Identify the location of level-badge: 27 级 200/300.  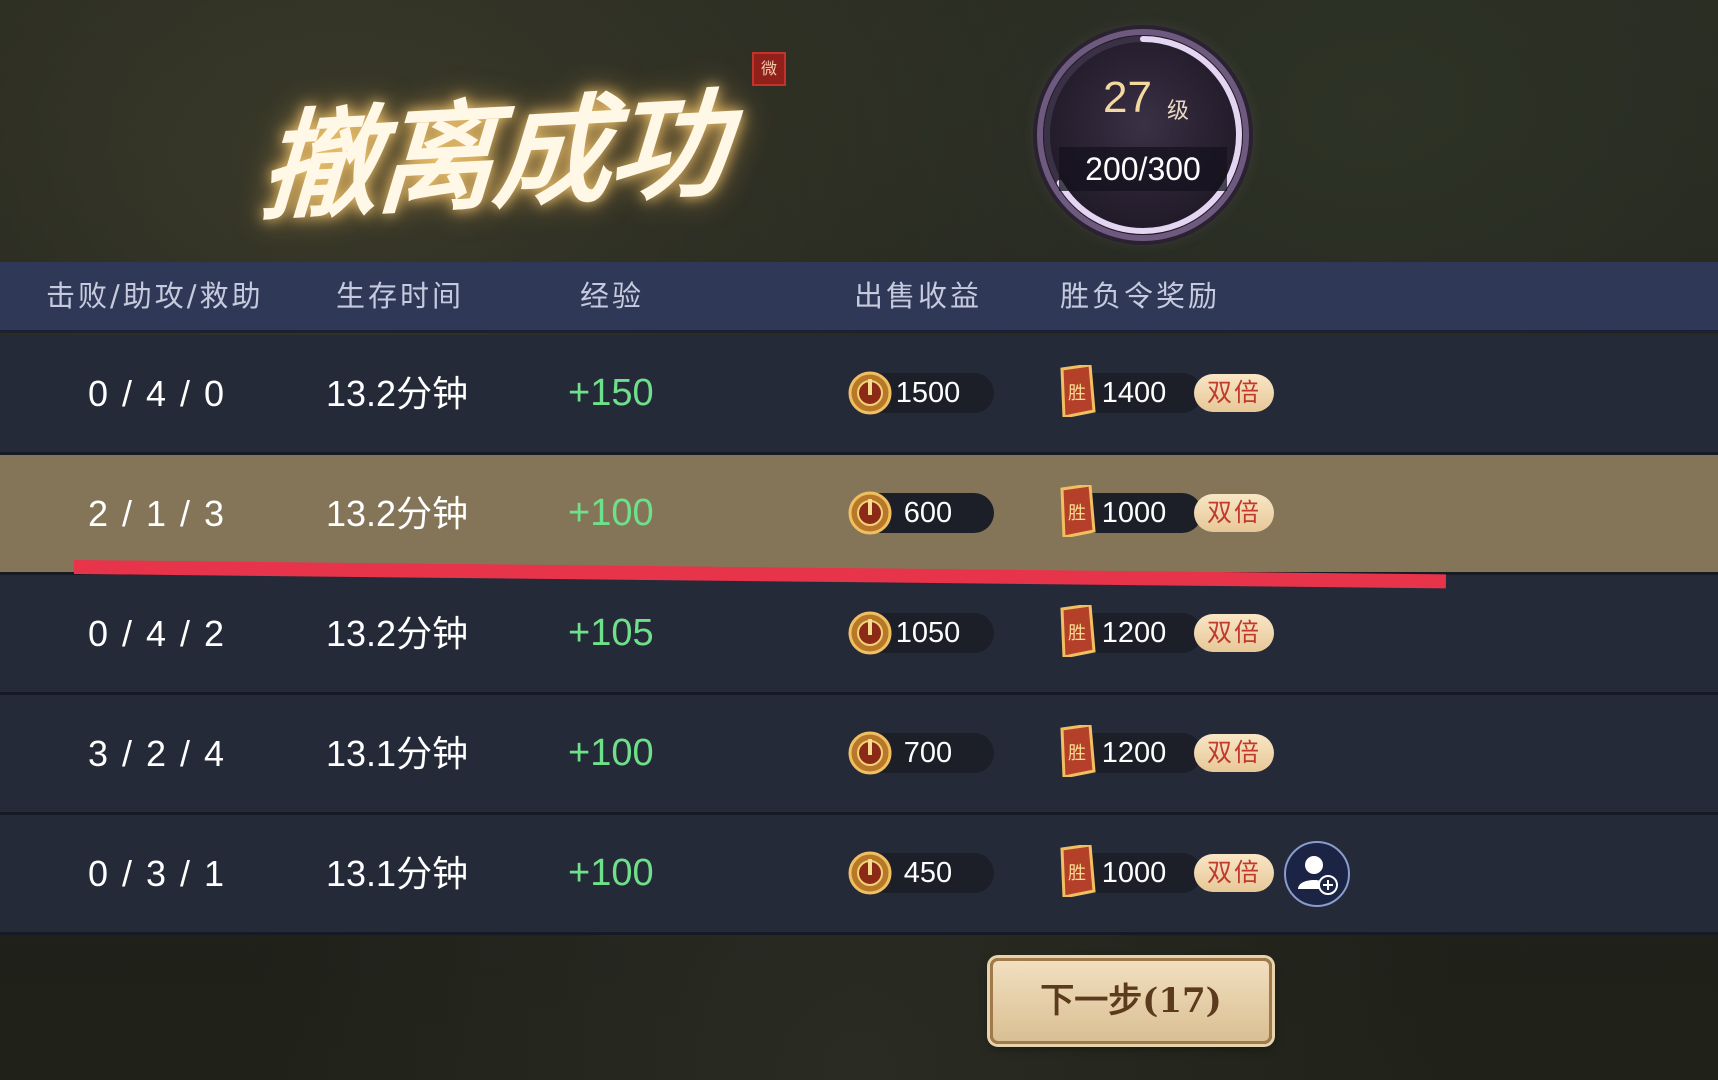
(1143, 135).